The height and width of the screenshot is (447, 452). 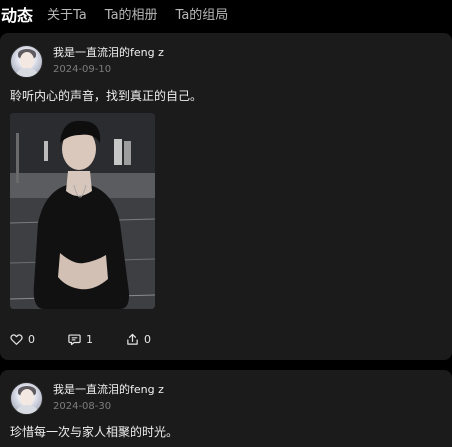 What do you see at coordinates (82, 69) in the screenshot?
I see `post-date: 2024-09-10` at bounding box center [82, 69].